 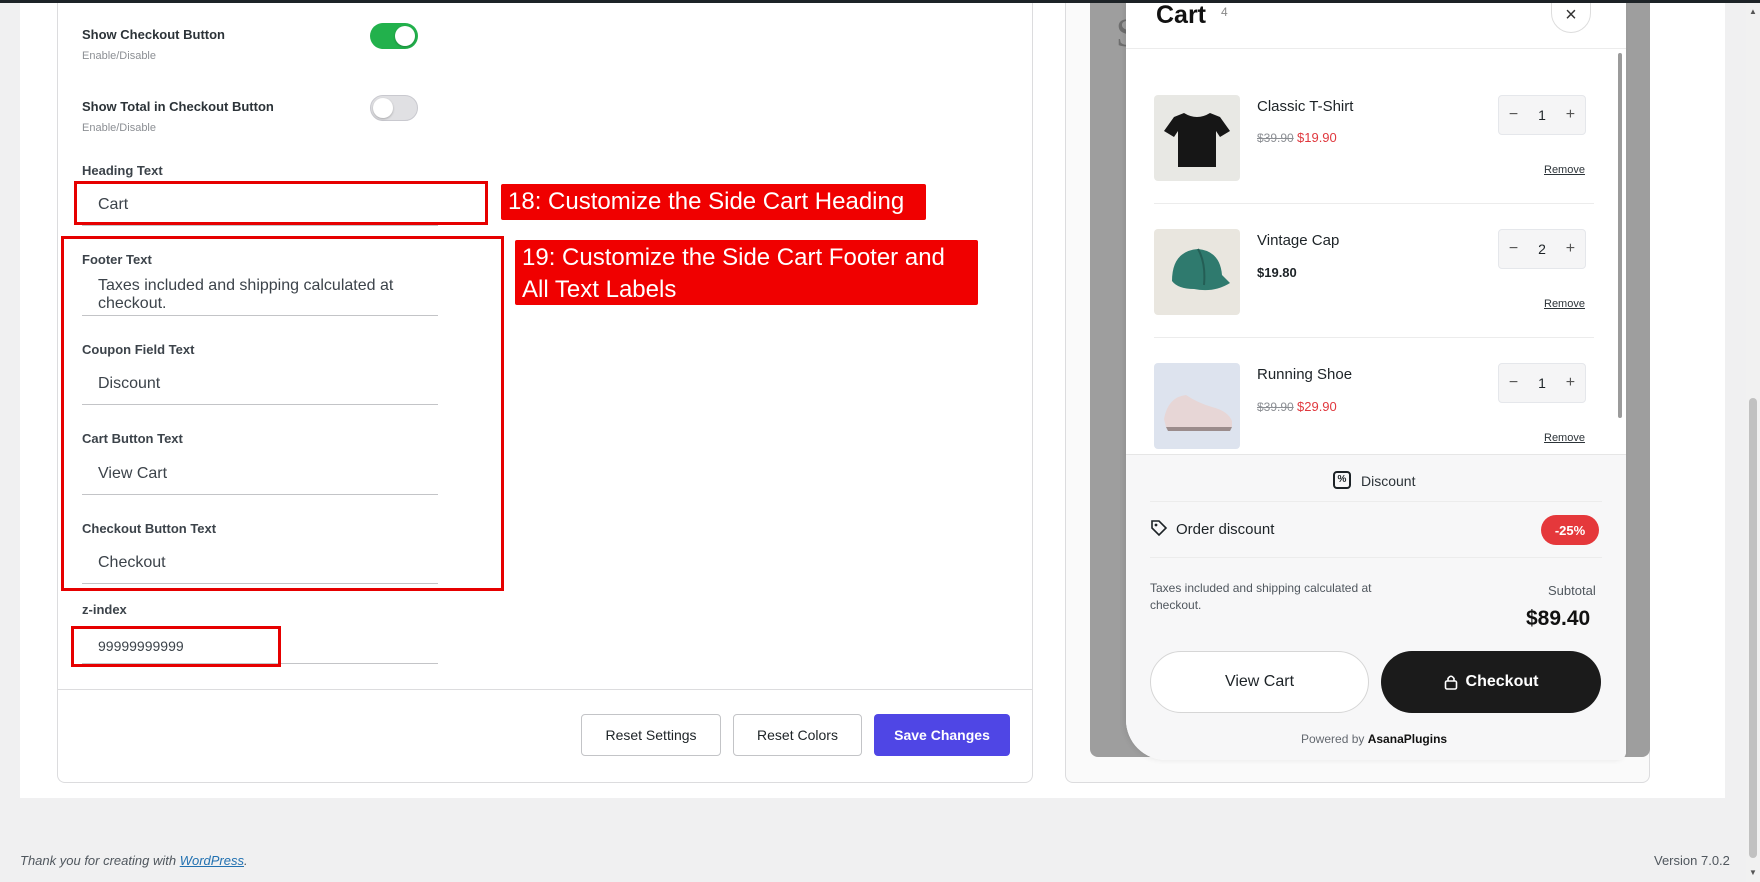 I want to click on quantity-value: 2, so click(x=1542, y=249).